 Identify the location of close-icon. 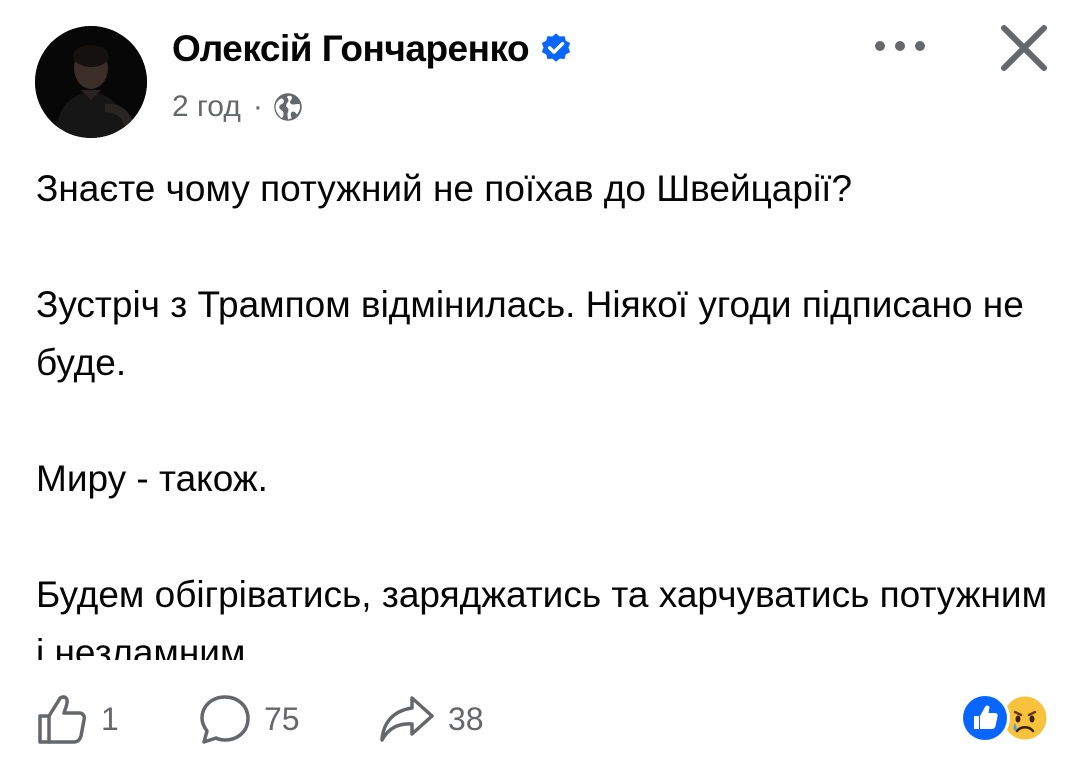
(1024, 48).